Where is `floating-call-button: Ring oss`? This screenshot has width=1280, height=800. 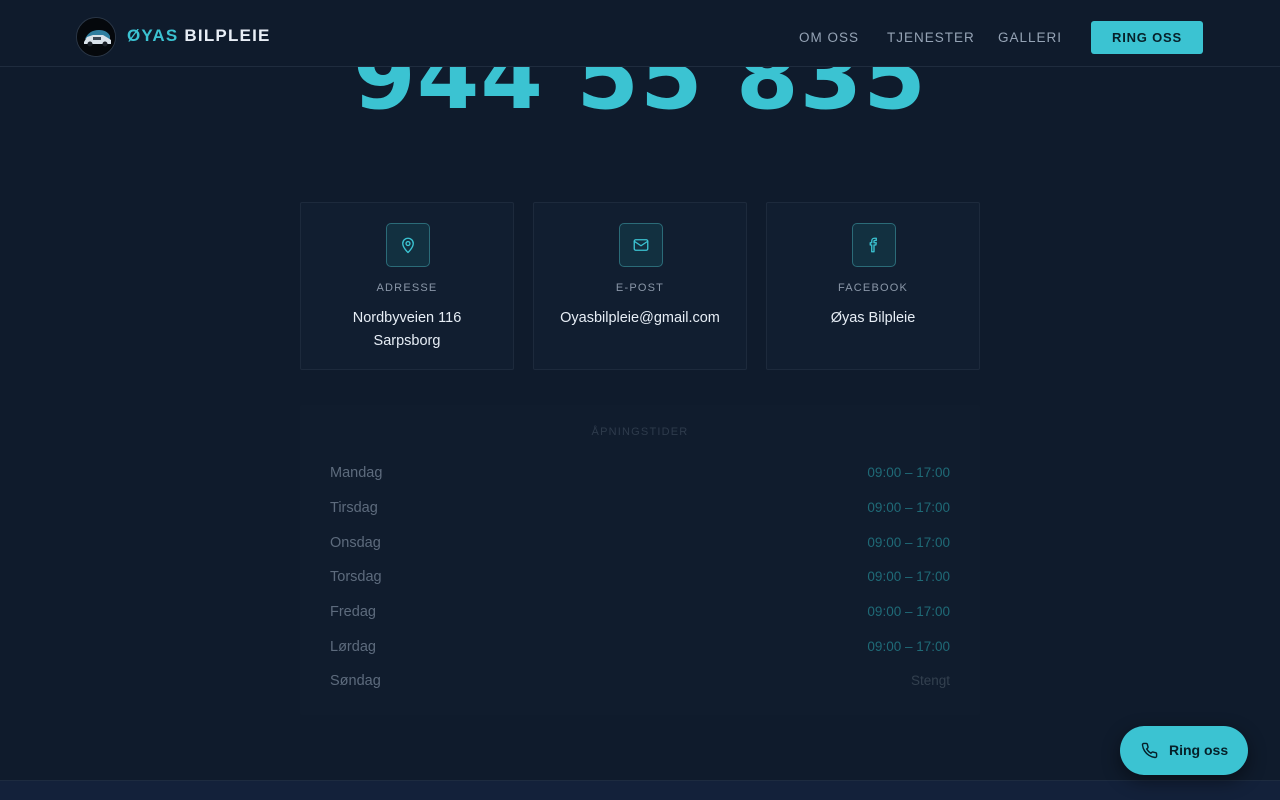 floating-call-button: Ring oss is located at coordinates (1184, 750).